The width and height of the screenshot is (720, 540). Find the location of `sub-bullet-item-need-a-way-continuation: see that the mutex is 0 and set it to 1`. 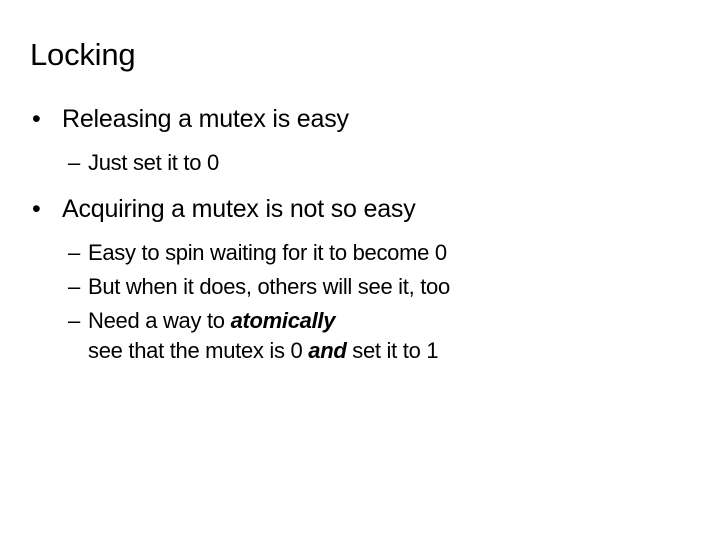

sub-bullet-item-need-a-way-continuation: see that the mutex is 0 and set it to 1 is located at coordinates (360, 351).